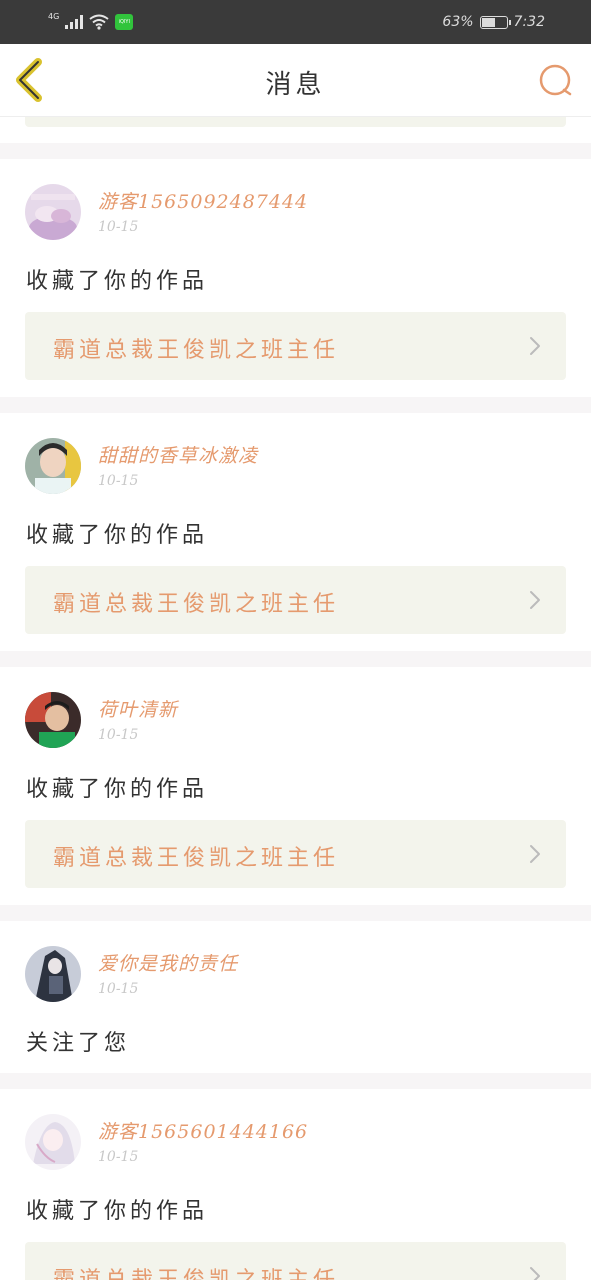  Describe the element at coordinates (295, 122) in the screenshot. I see `work-card-partial` at that location.